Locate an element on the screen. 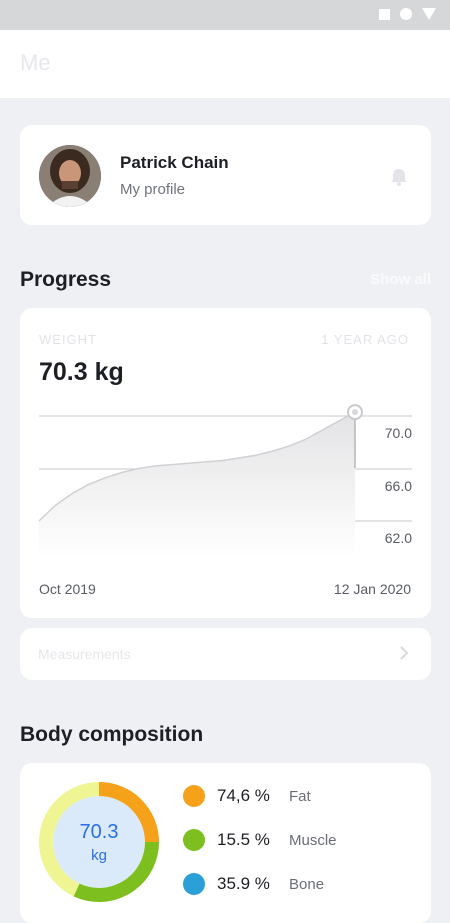  page-title: Me is located at coordinates (35, 62).